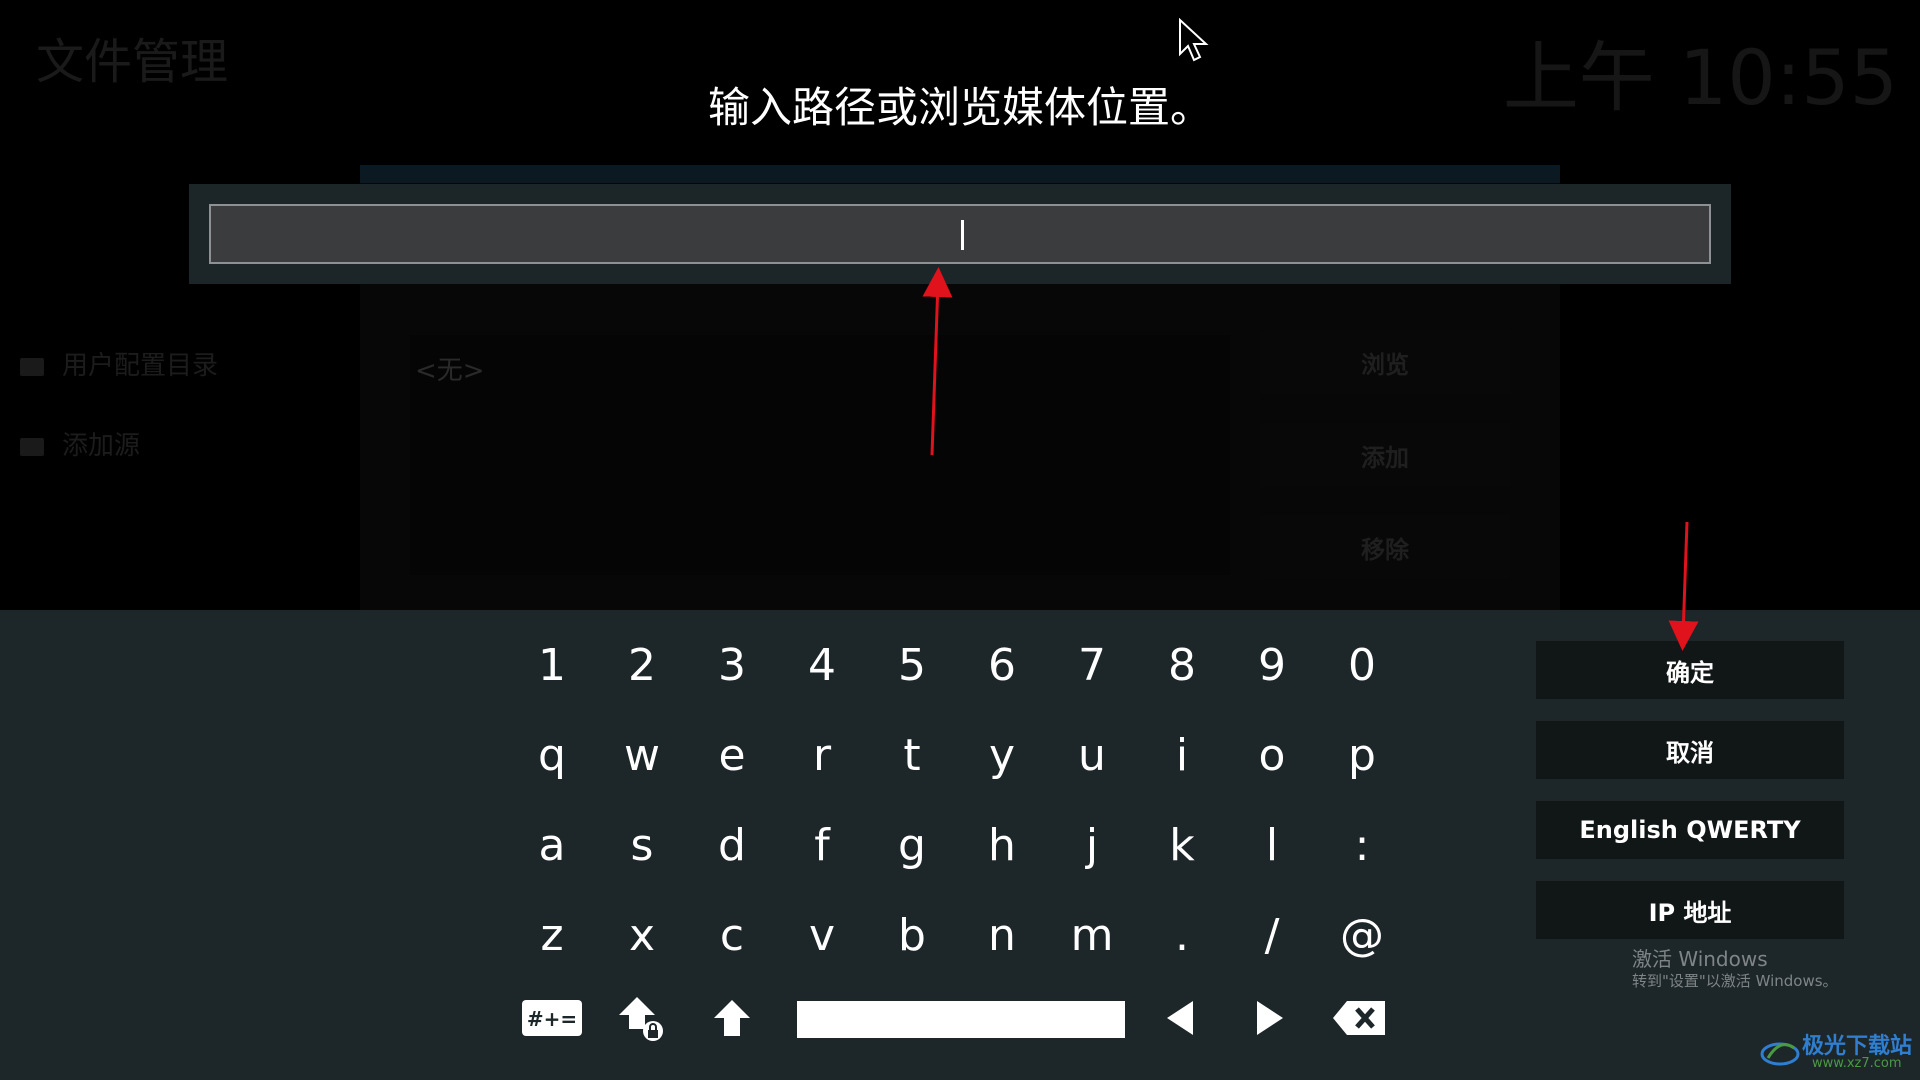 The width and height of the screenshot is (1920, 1080). I want to click on keyboard-layout-button: English QWERTY, so click(1690, 830).